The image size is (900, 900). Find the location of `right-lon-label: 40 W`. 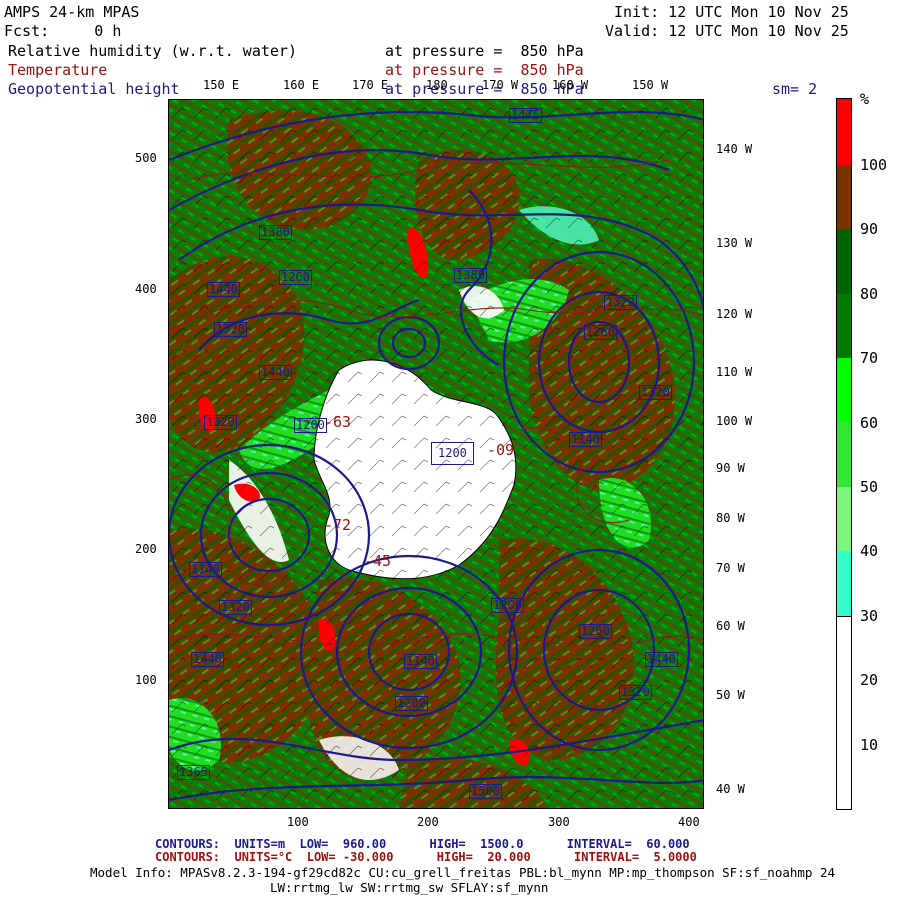

right-lon-label: 40 W is located at coordinates (730, 789).